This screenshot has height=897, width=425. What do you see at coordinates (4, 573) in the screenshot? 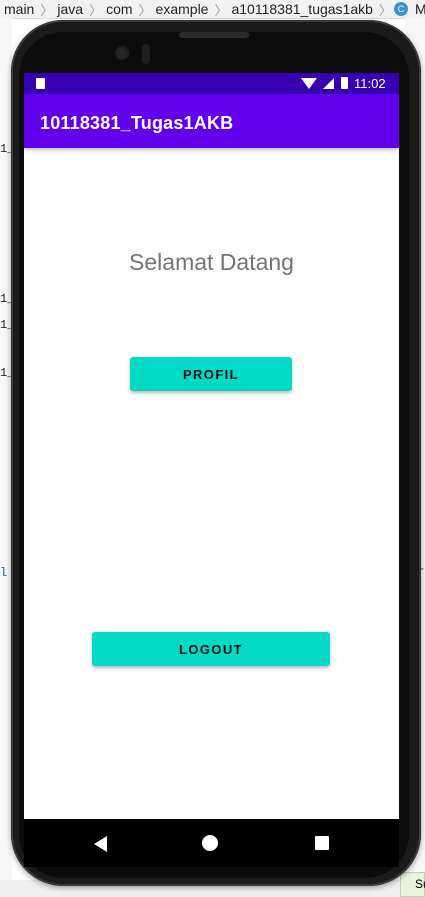
I see `code-fragment: l` at bounding box center [4, 573].